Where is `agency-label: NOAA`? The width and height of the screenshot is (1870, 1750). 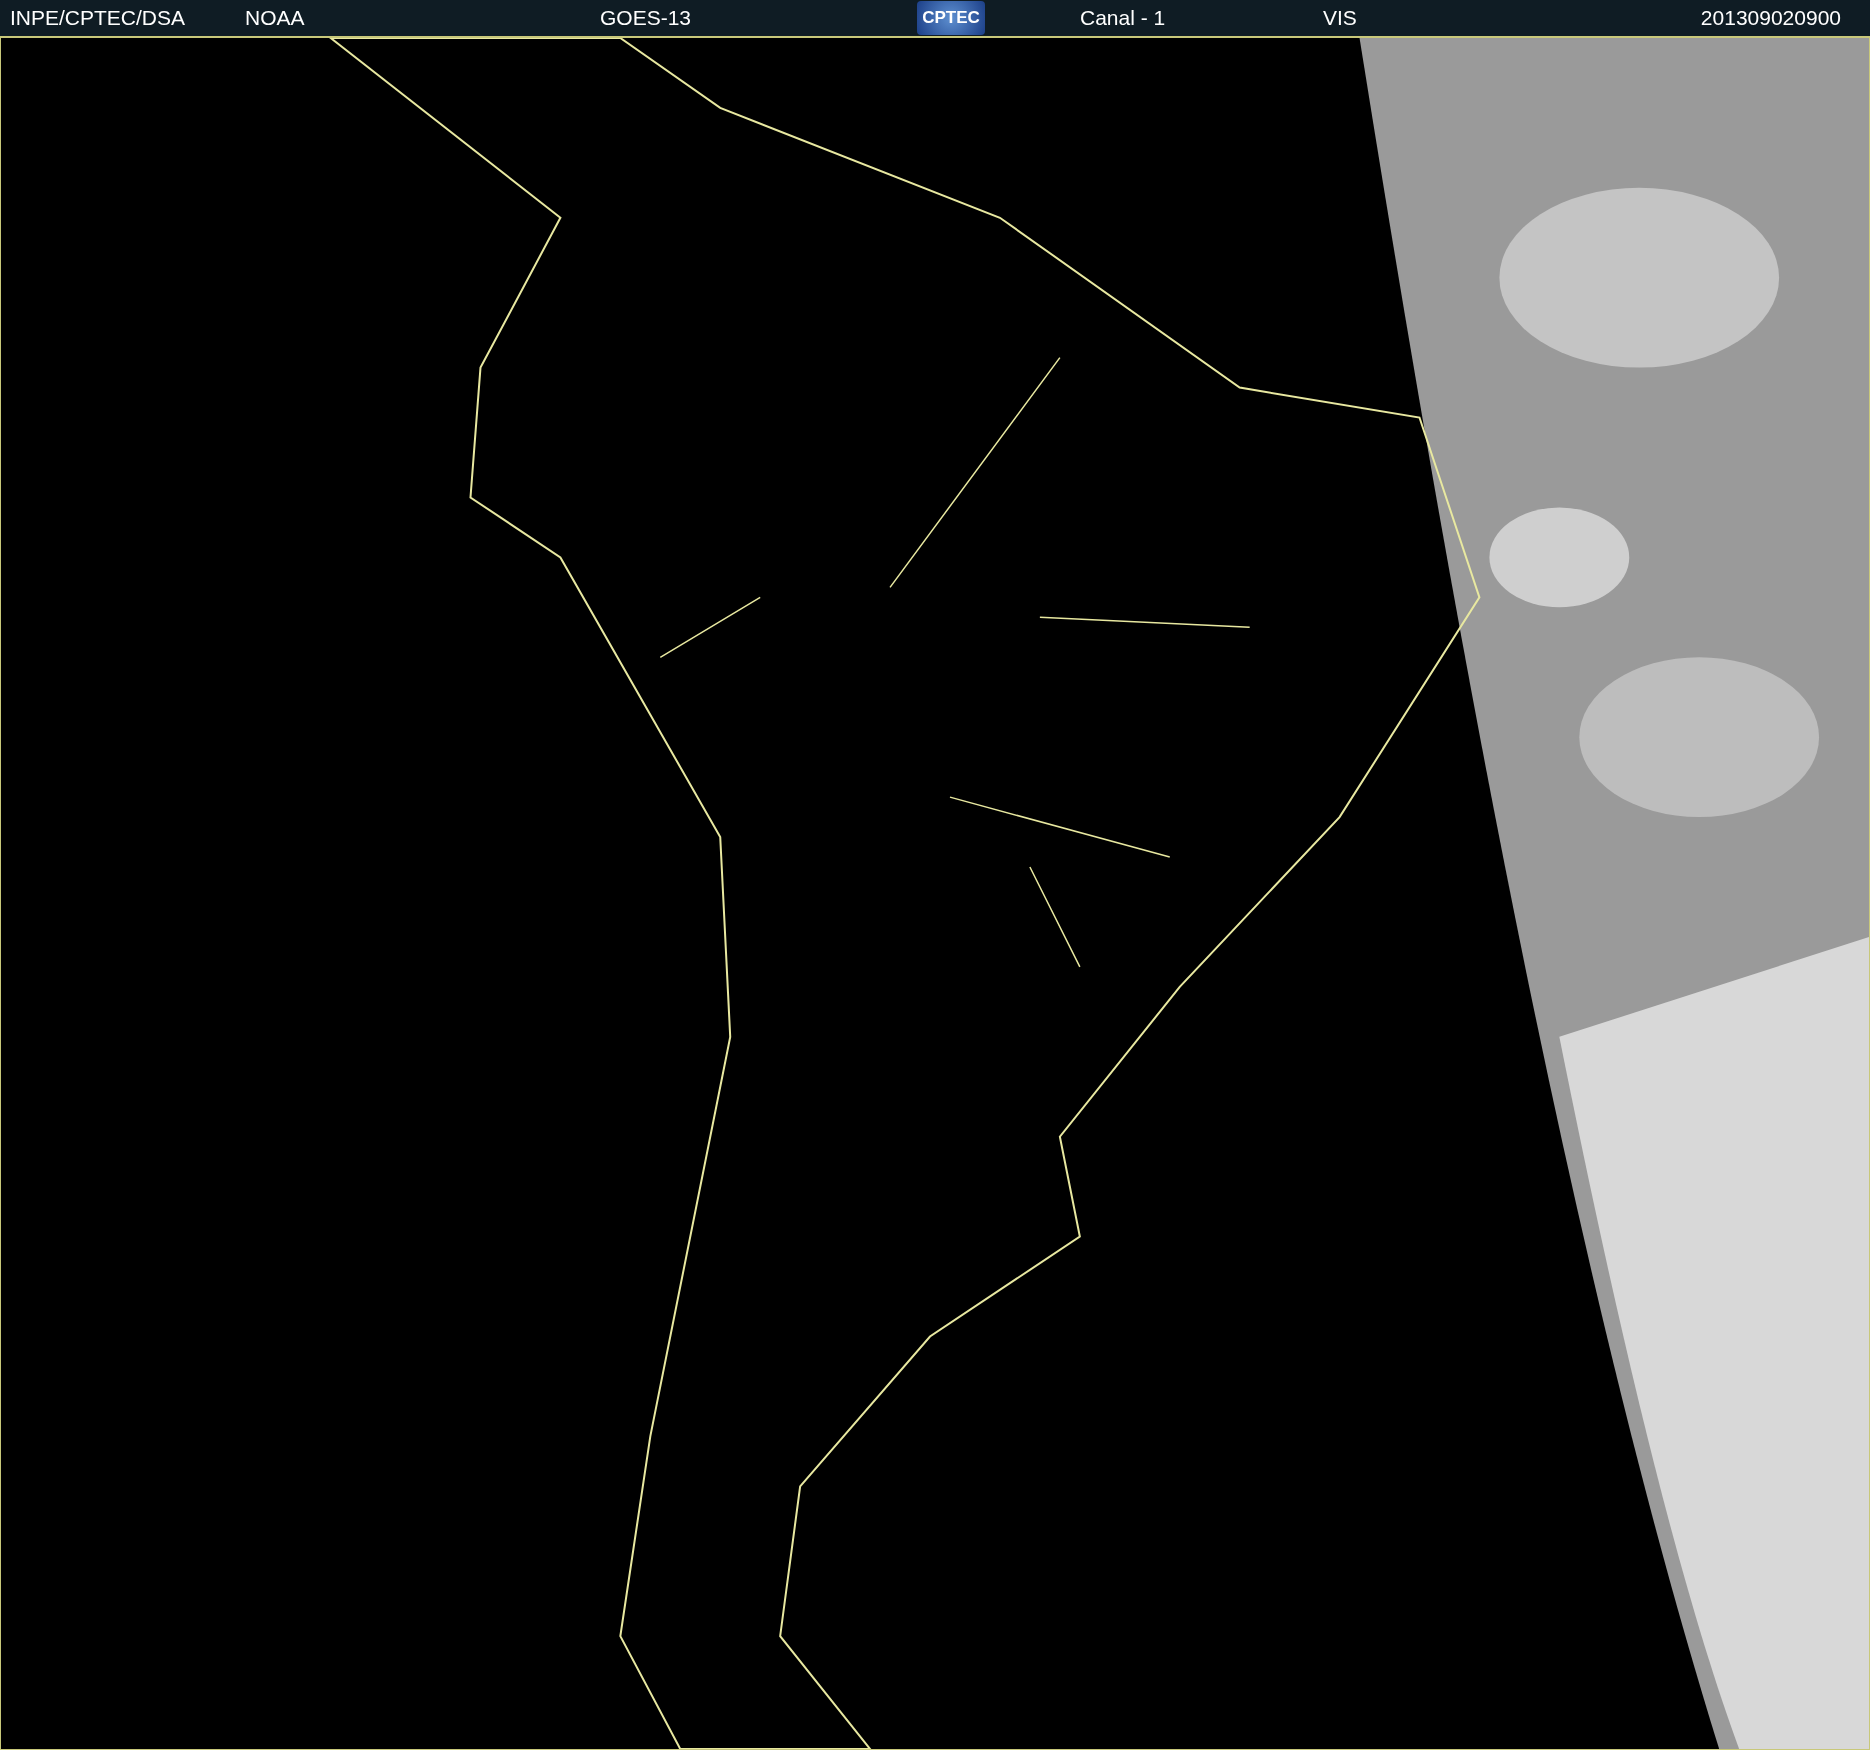 agency-label: NOAA is located at coordinates (275, 18).